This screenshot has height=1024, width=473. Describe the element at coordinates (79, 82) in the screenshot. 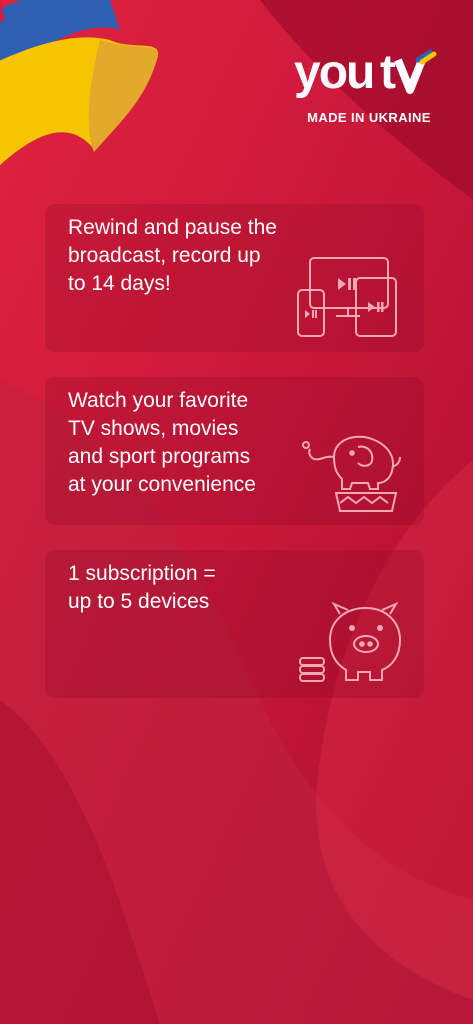

I see `ukraine-flag-ribbon` at that location.